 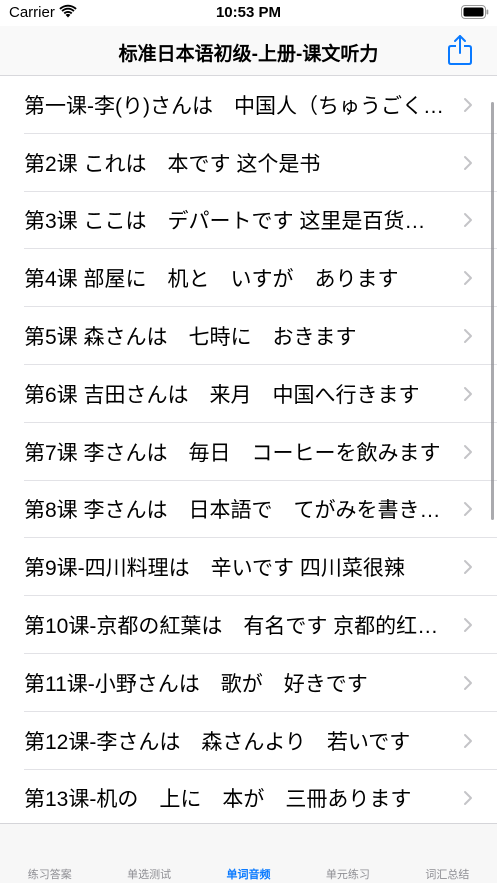 I want to click on lesson-title: 第4课 部屋に 机と いすが あります, so click(x=211, y=280).